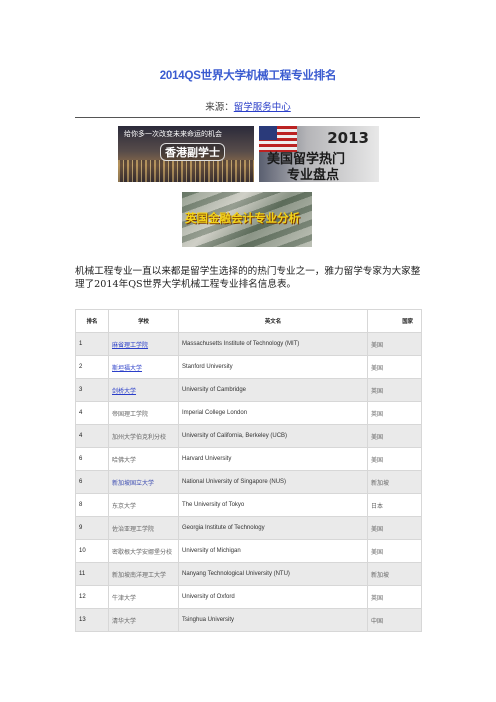  I want to click on school-cell: 哈佛大学, so click(143, 459).